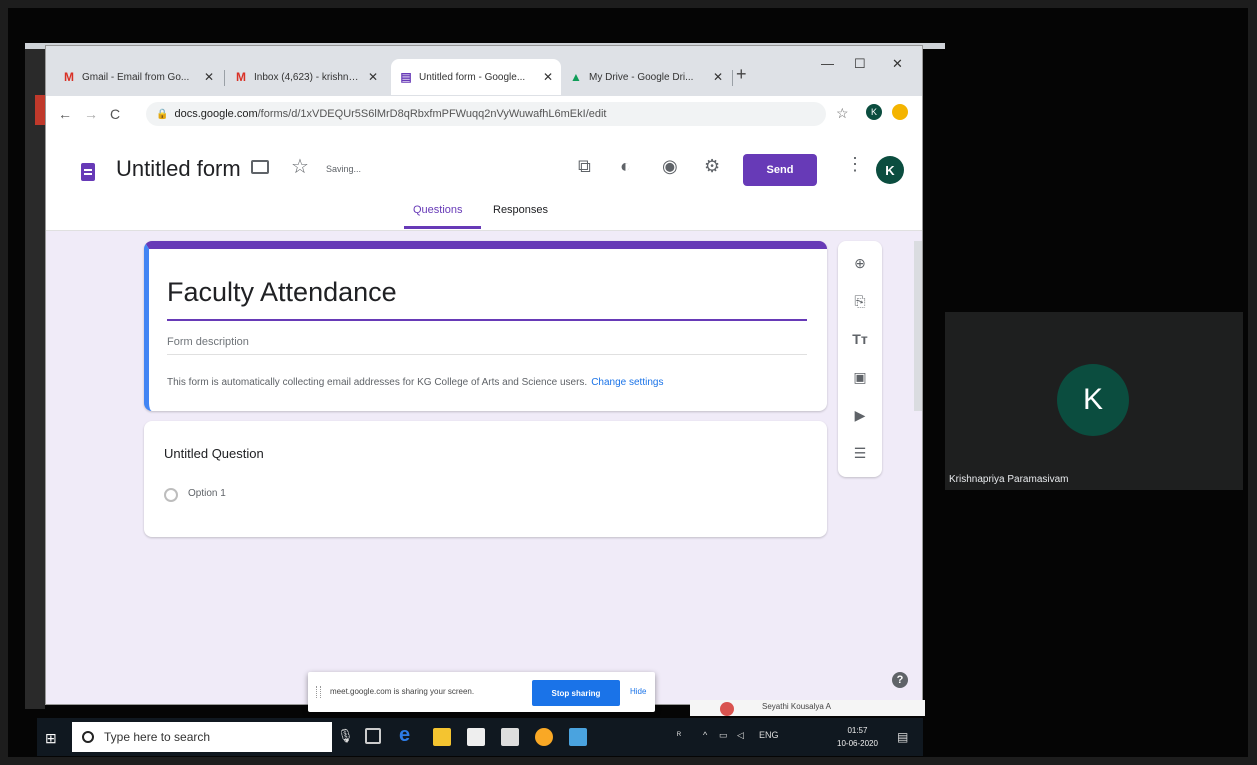 Image resolution: width=1257 pixels, height=765 pixels. What do you see at coordinates (402, 691) in the screenshot?
I see `share-message: meet.google.com is sharing your screen.` at bounding box center [402, 691].